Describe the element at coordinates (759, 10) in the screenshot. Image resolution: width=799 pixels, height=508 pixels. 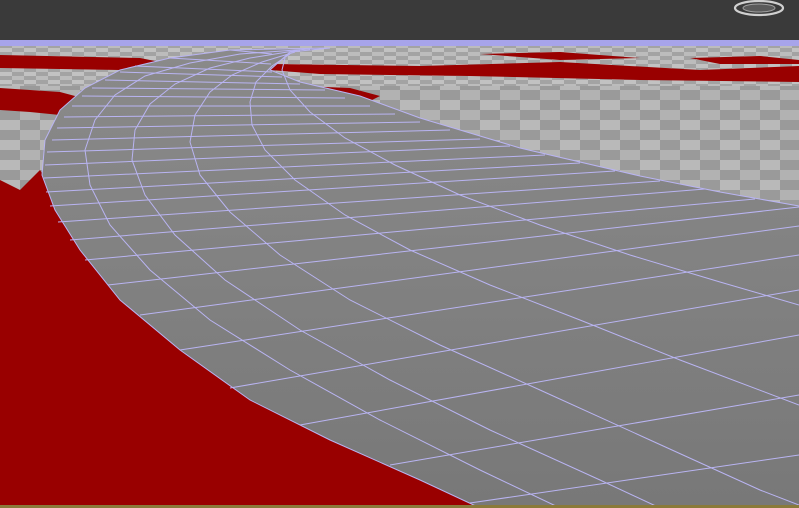
I see `viewcube-ring-icon` at that location.